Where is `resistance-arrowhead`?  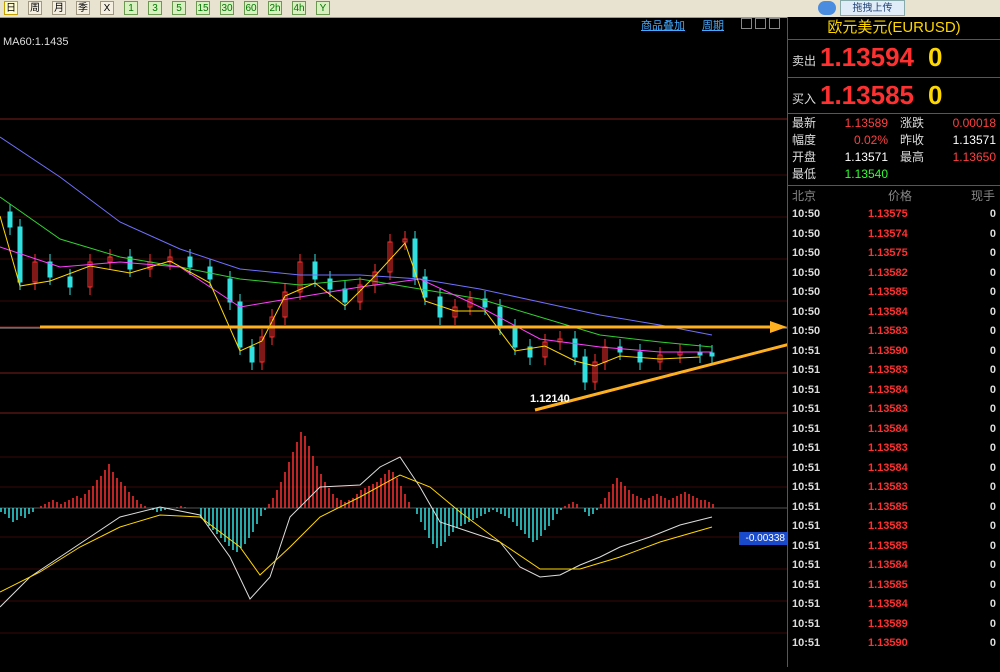 resistance-arrowhead is located at coordinates (778, 327).